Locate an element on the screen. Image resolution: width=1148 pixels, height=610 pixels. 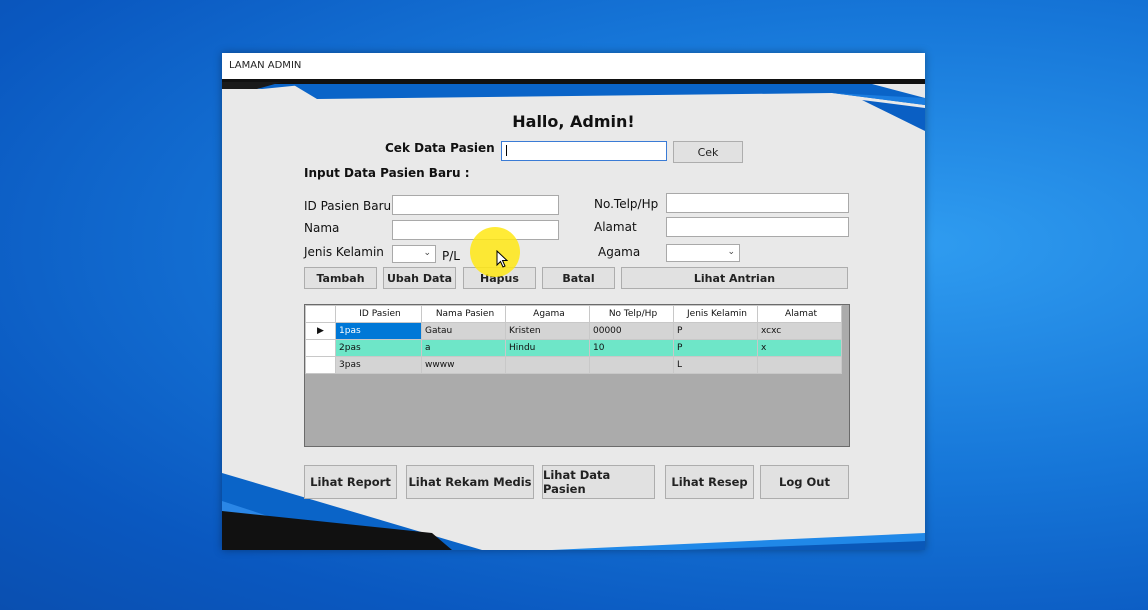
table-cell: 3pas is located at coordinates (378, 365).